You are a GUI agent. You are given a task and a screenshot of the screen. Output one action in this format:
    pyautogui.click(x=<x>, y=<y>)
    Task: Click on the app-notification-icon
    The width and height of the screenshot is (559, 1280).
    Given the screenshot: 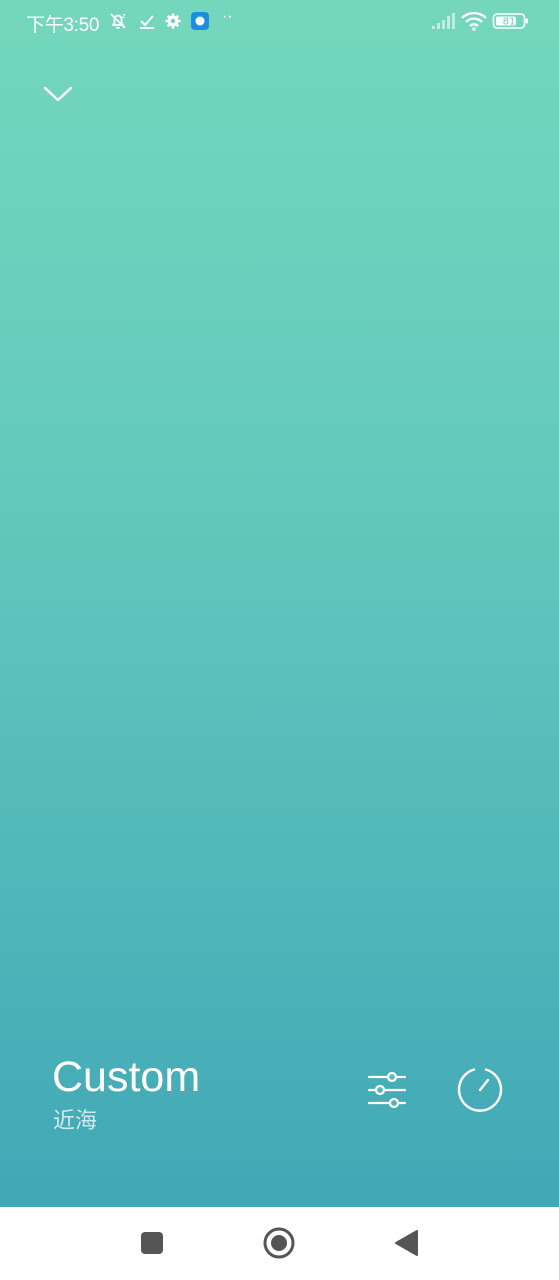 What is the action you would take?
    pyautogui.click(x=200, y=21)
    